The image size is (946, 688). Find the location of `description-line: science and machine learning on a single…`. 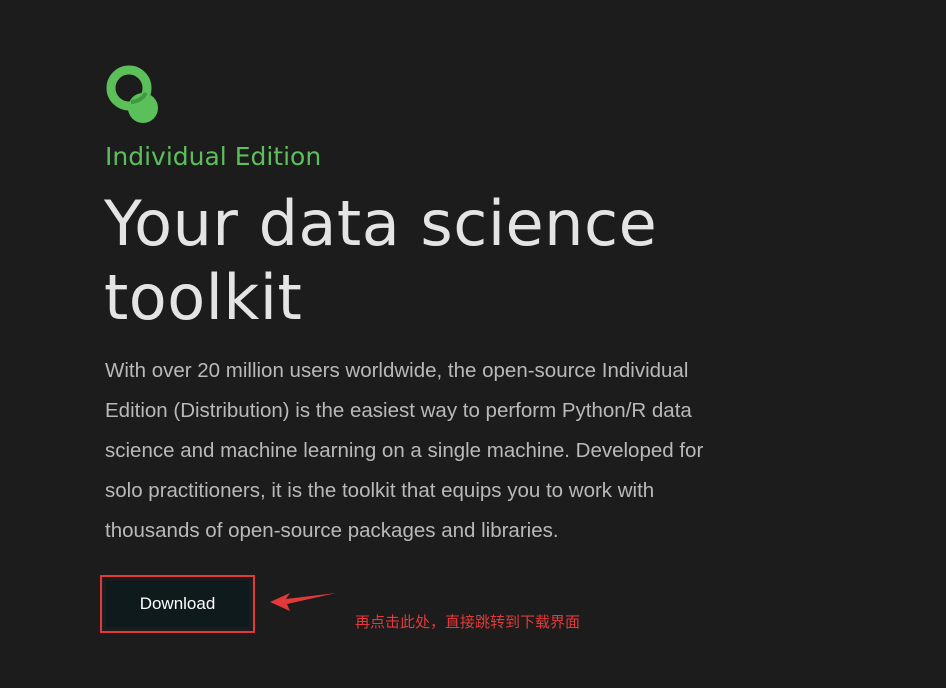

description-line: science and machine learning on a single… is located at coordinates (404, 450).